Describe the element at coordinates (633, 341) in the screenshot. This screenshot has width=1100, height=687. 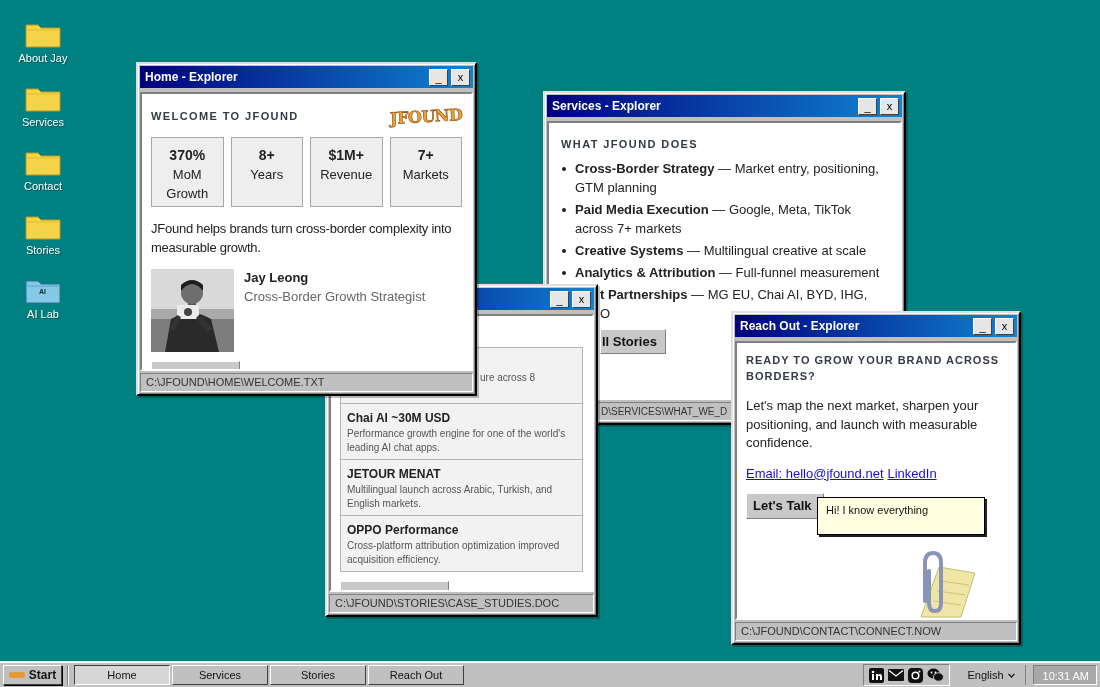
I see `stories-button: ll Stories` at that location.